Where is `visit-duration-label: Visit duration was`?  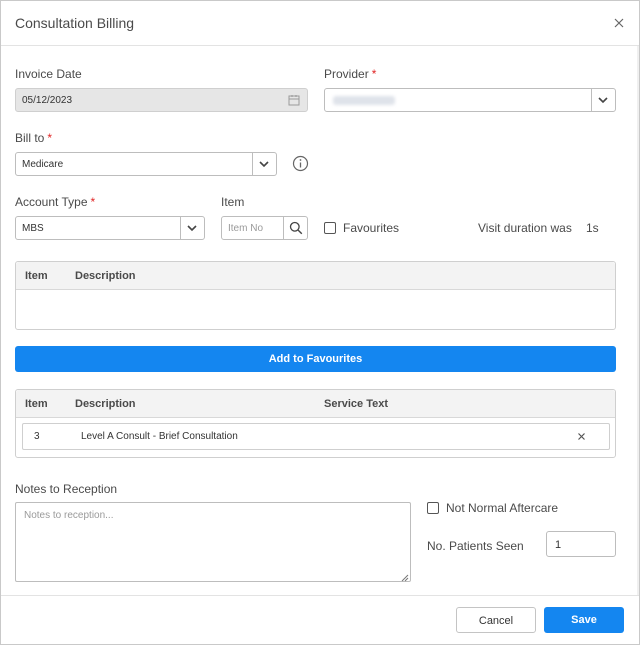 visit-duration-label: Visit duration was is located at coordinates (525, 228).